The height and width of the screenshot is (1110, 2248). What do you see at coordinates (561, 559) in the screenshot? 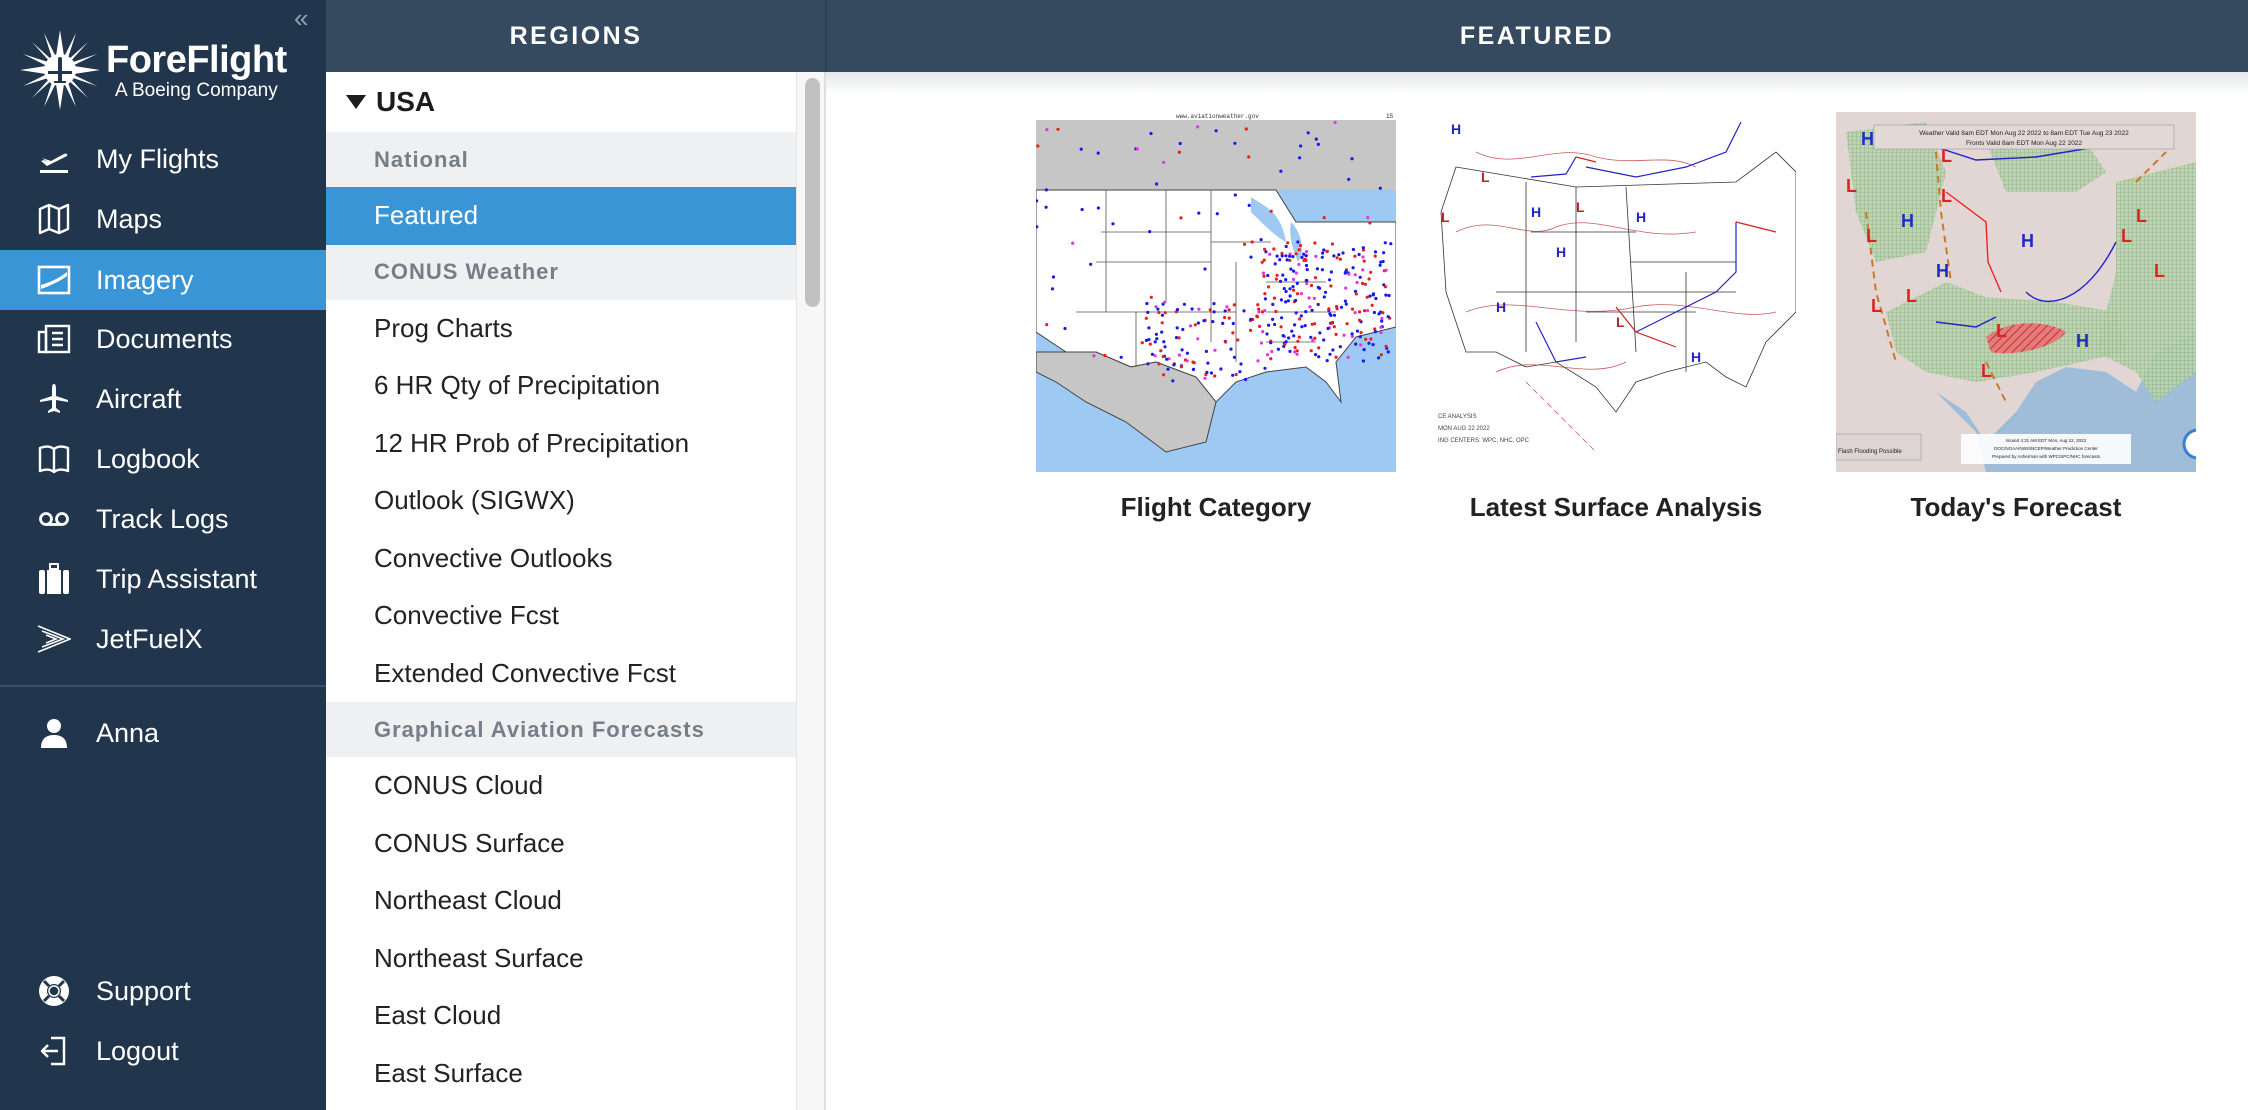
I see `list-item: Convective Outlooks` at bounding box center [561, 559].